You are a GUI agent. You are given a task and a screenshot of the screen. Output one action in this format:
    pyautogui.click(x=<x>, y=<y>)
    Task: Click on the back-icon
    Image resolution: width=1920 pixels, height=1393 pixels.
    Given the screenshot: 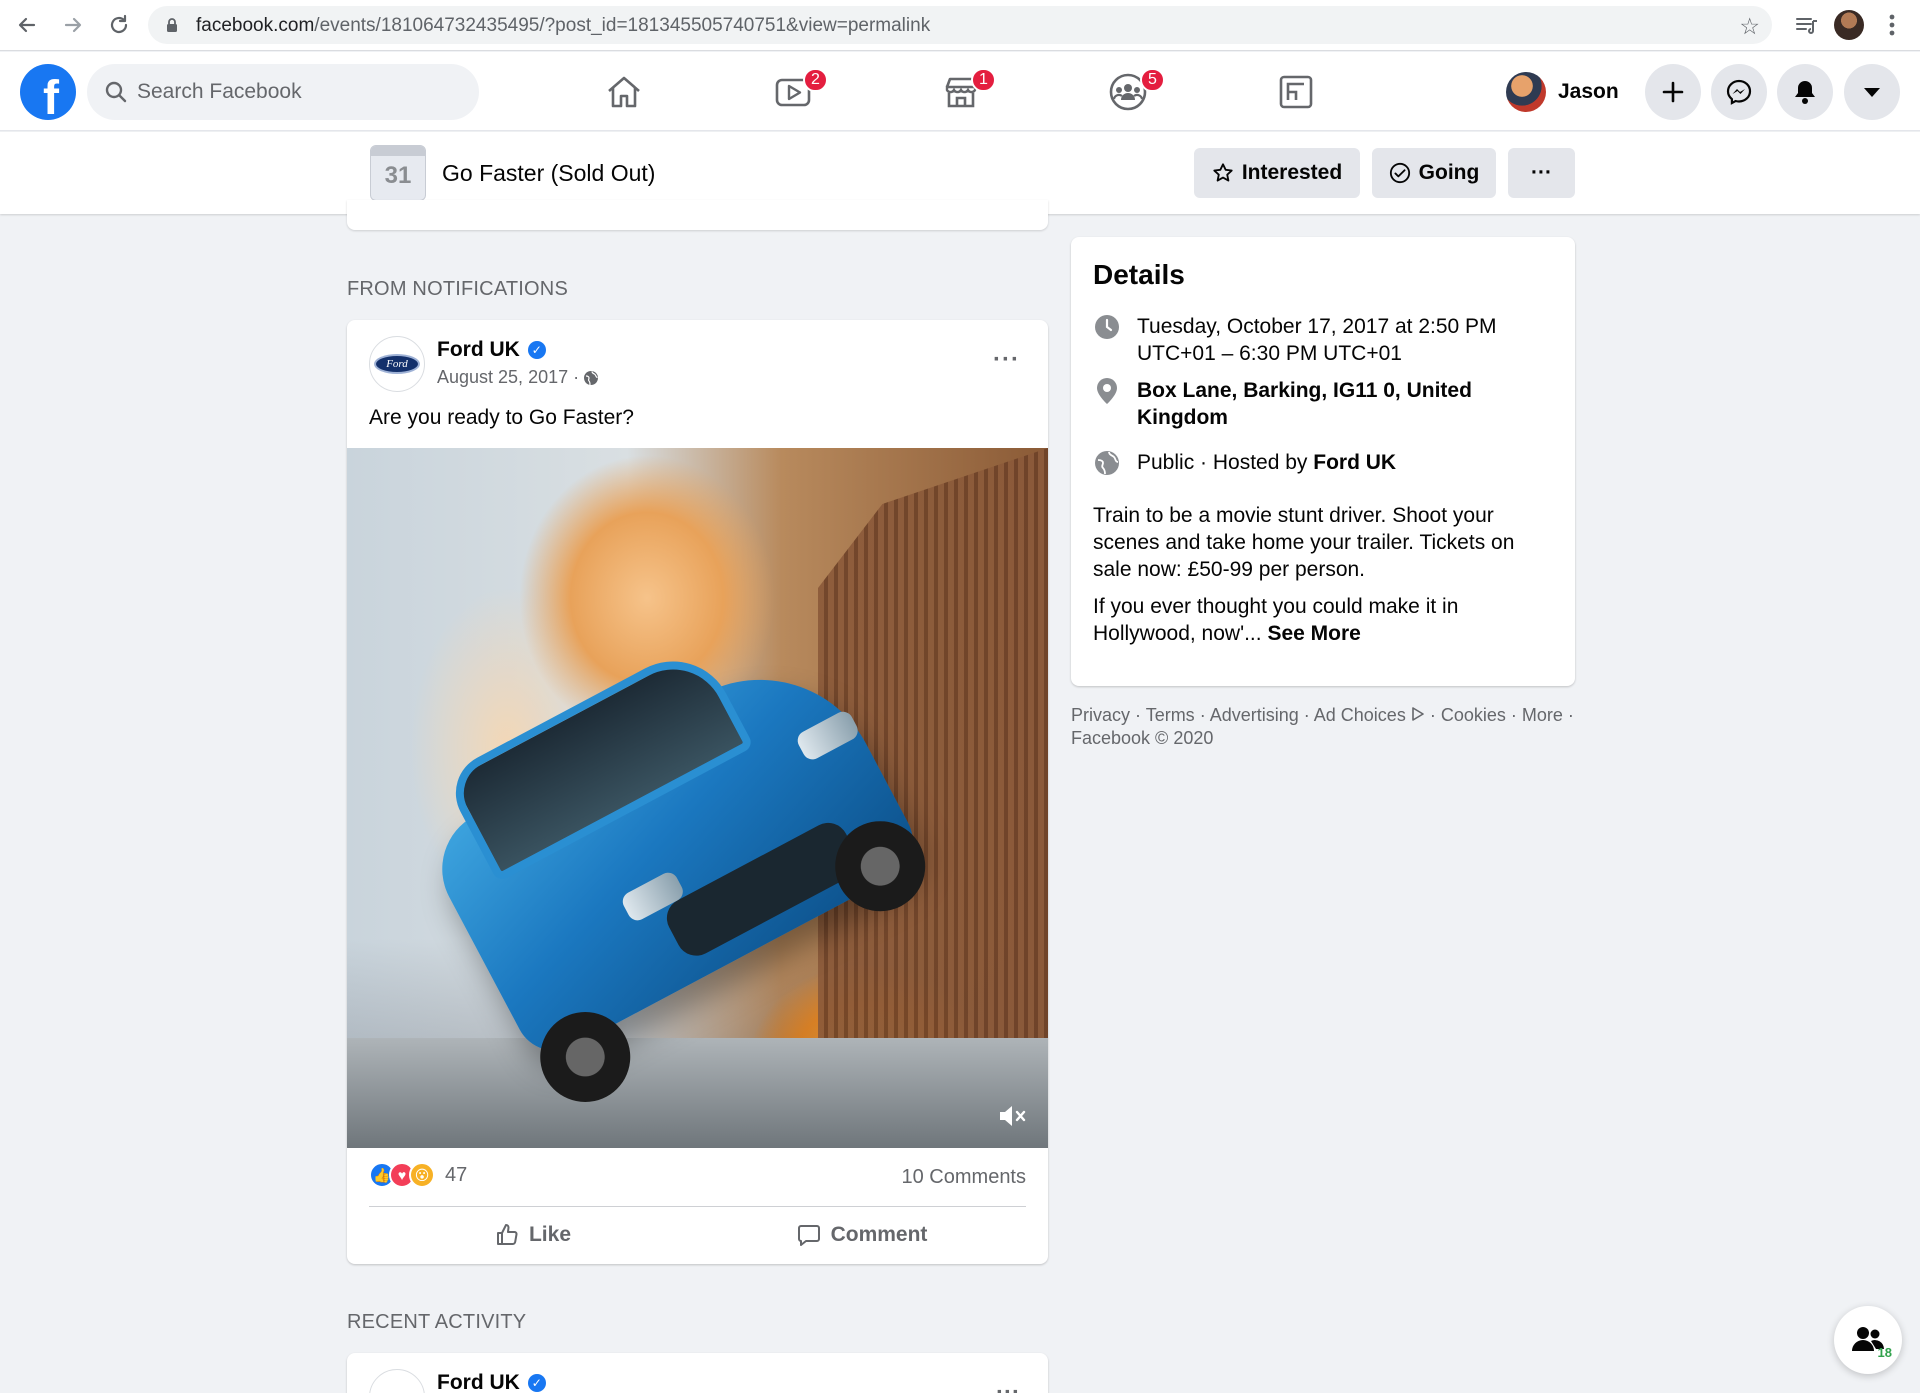 What is the action you would take?
    pyautogui.click(x=27, y=25)
    